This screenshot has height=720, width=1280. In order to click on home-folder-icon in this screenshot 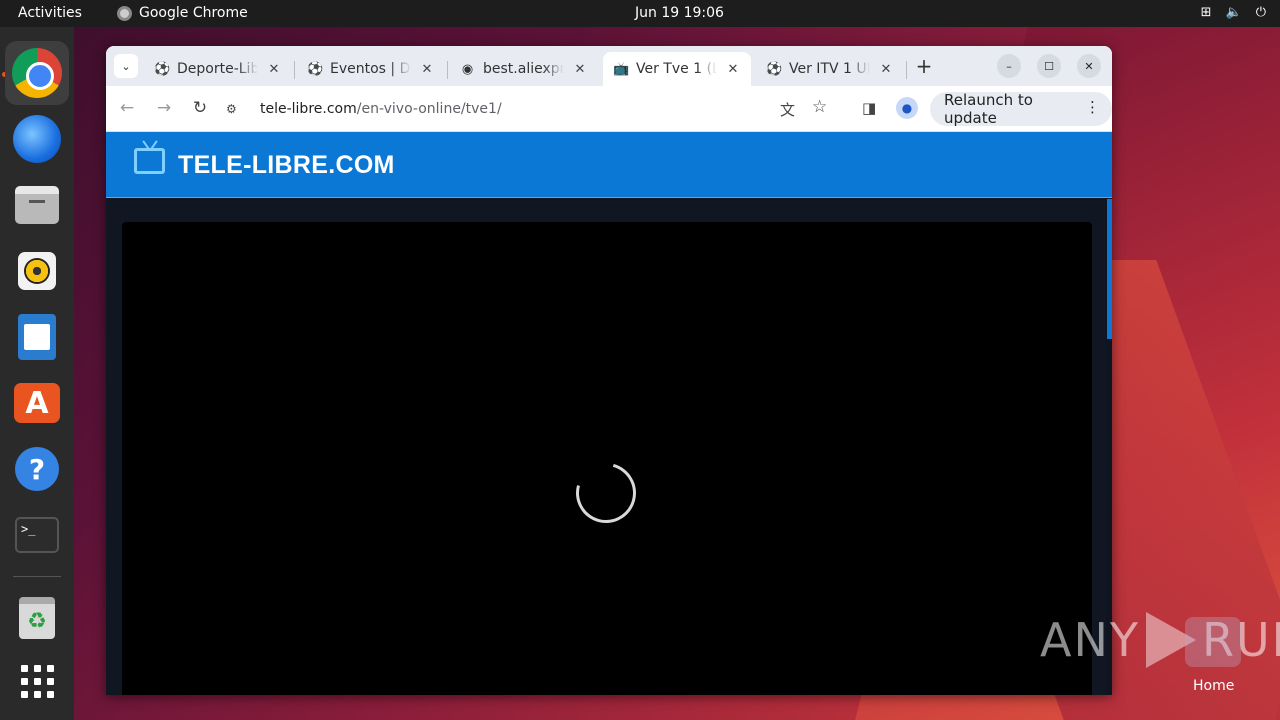, I will do `click(1213, 642)`.